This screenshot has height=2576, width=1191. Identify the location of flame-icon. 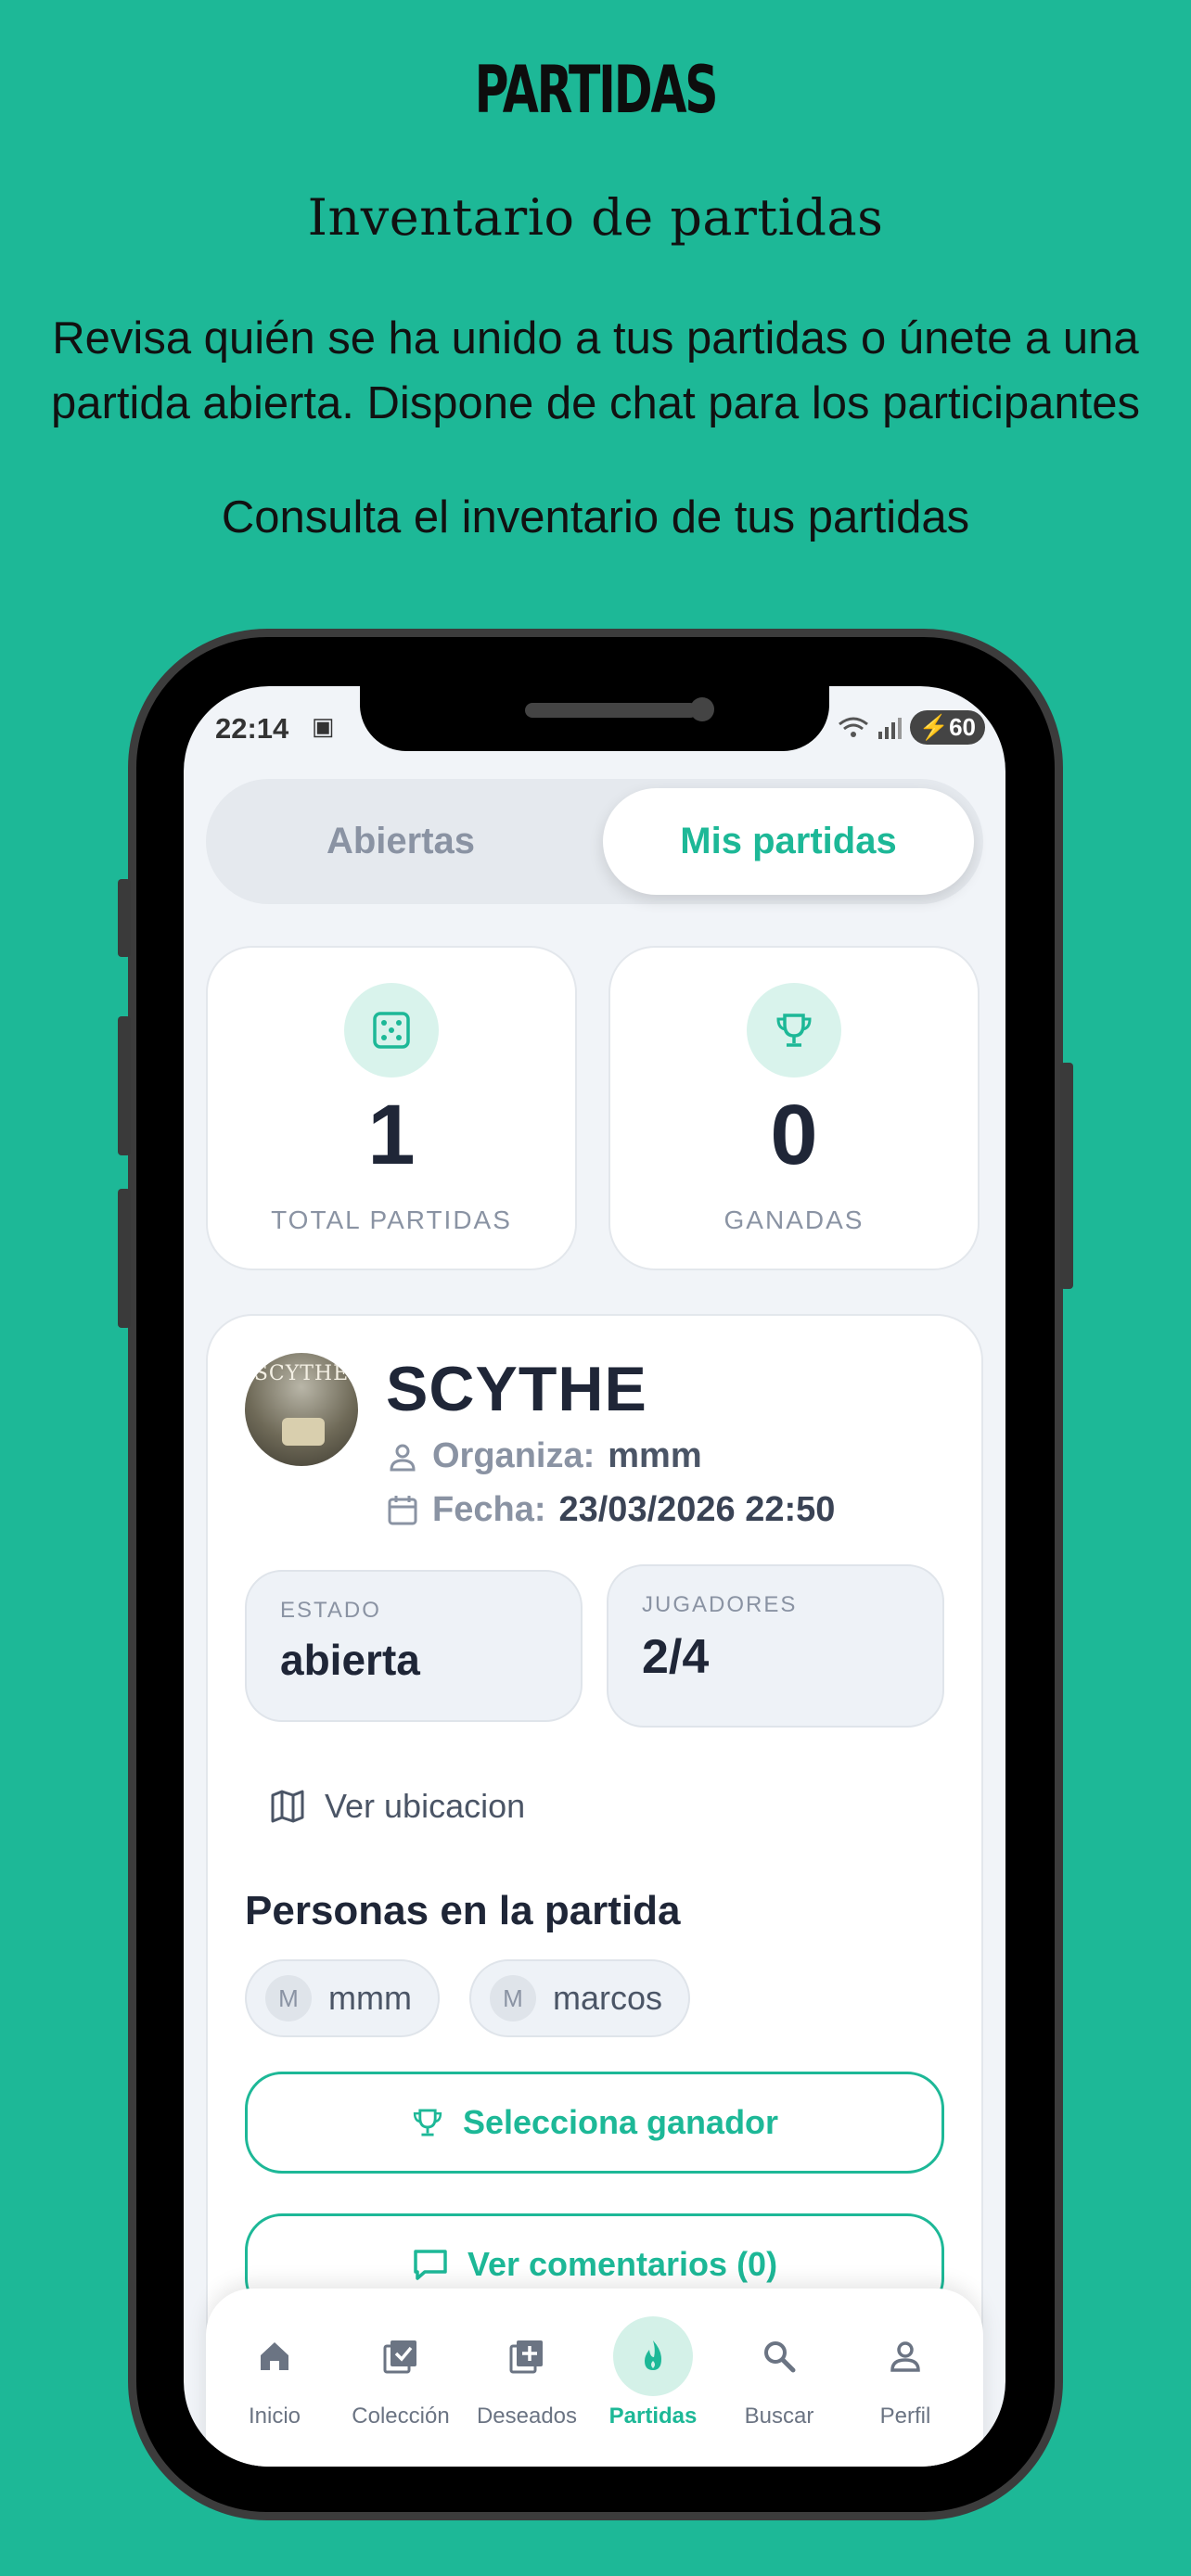
(653, 2356).